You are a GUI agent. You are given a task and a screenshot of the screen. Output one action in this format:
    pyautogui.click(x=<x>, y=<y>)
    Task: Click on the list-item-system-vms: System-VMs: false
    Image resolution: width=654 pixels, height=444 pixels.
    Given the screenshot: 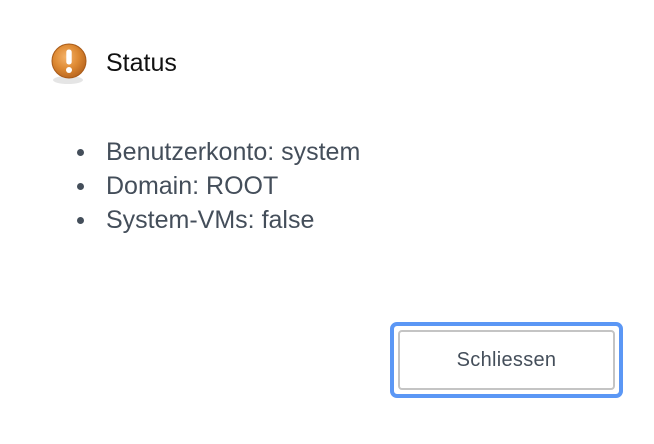 What is the action you would take?
    pyautogui.click(x=218, y=220)
    